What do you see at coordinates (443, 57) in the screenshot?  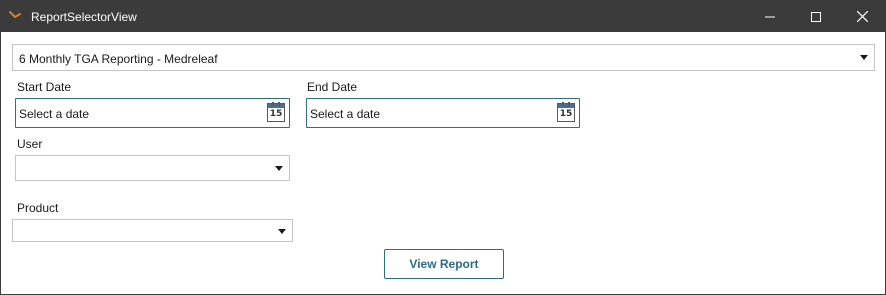 I see `report-select: 6 Monthly TGA Reporting - Medreleaf` at bounding box center [443, 57].